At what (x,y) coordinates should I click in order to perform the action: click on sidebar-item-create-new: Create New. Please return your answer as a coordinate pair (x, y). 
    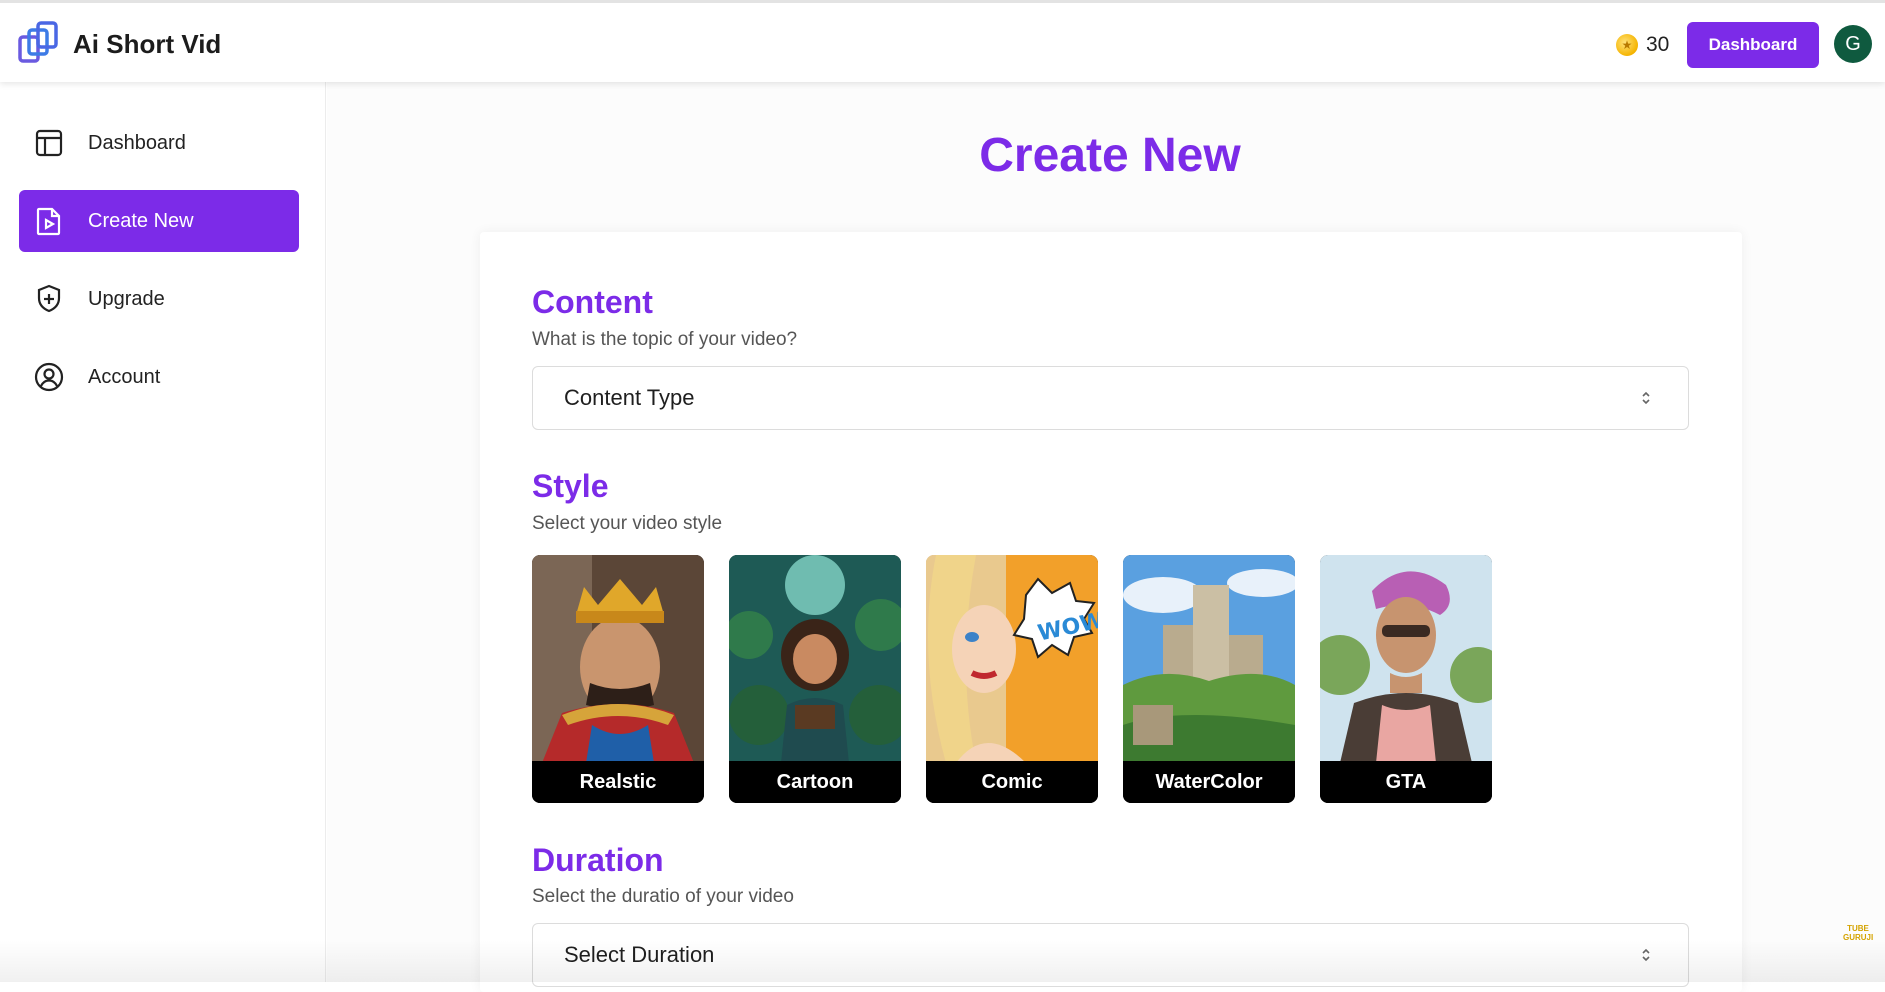
    Looking at the image, I should click on (159, 221).